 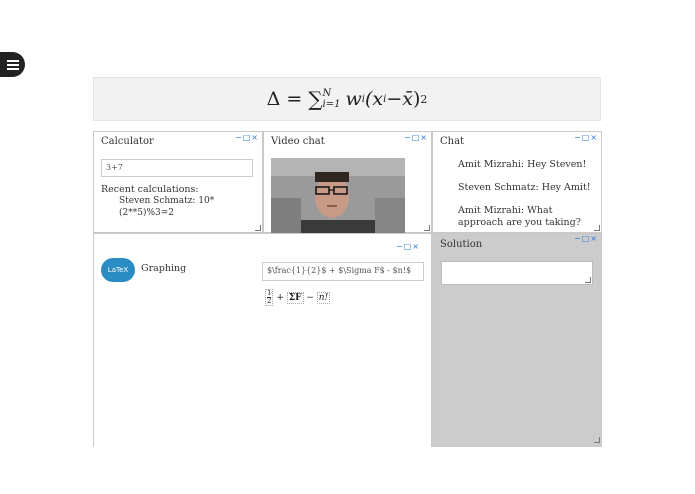 I want to click on formula-lhs: Δ, so click(x=273, y=99).